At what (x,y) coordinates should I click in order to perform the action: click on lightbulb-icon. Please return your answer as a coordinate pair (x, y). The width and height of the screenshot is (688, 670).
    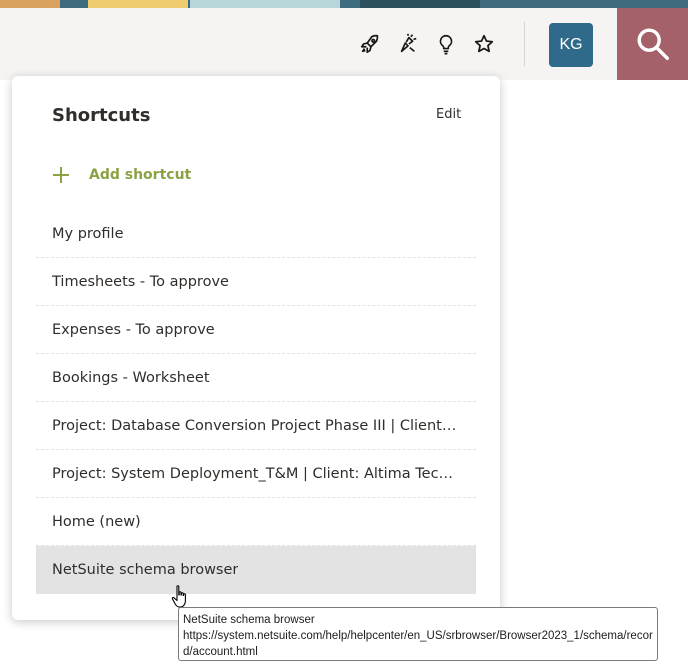
    Looking at the image, I should click on (446, 44).